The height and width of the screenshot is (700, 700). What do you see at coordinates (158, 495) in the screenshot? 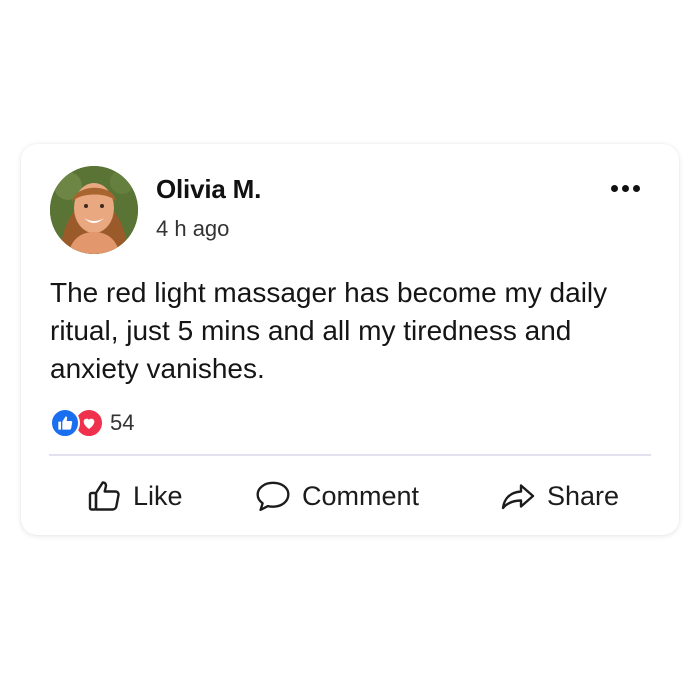
I see `like-label: Like` at bounding box center [158, 495].